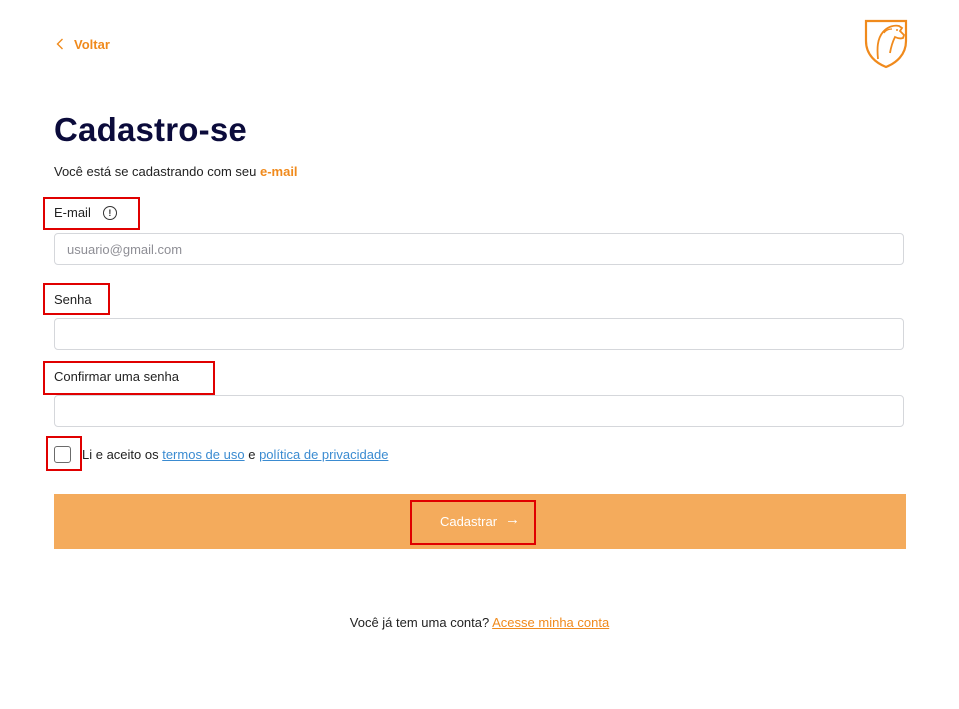 This screenshot has height=709, width=959. I want to click on arrow-right-icon: →, so click(513, 519).